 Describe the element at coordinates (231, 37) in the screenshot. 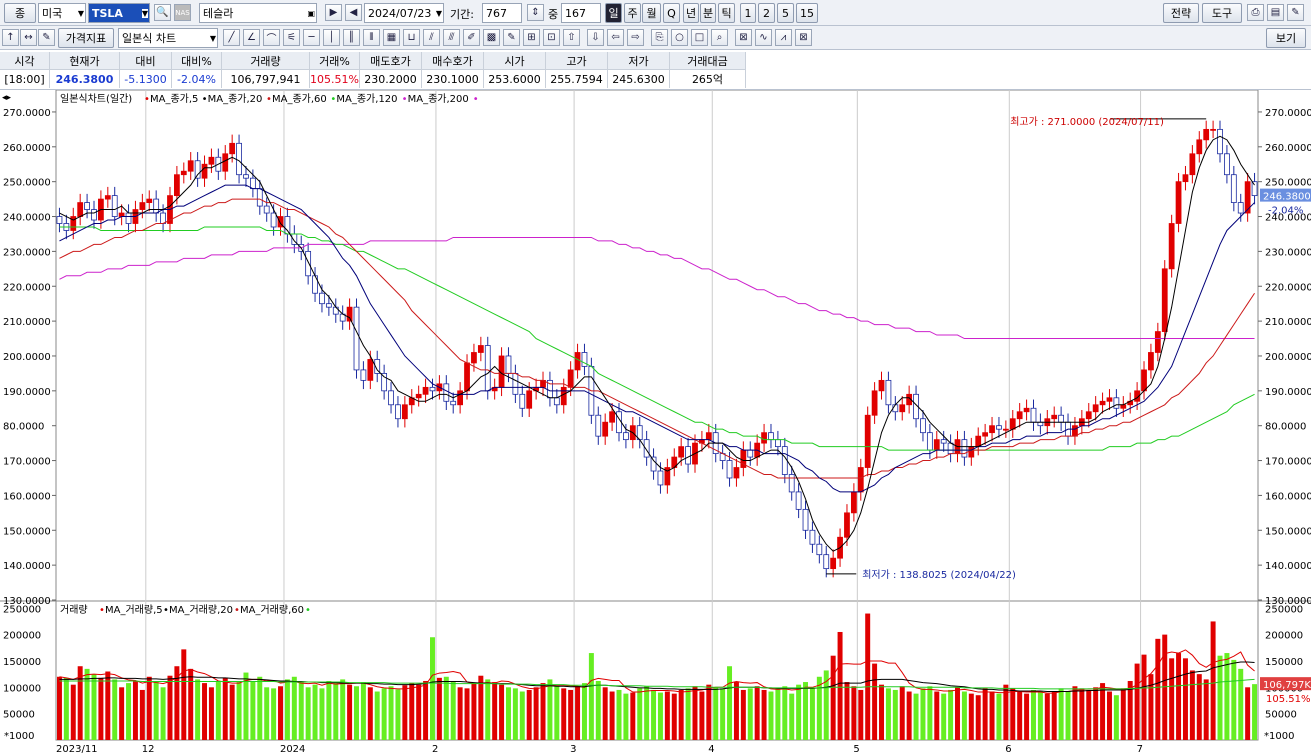

I see `trendline-tool-icon: ╱` at that location.